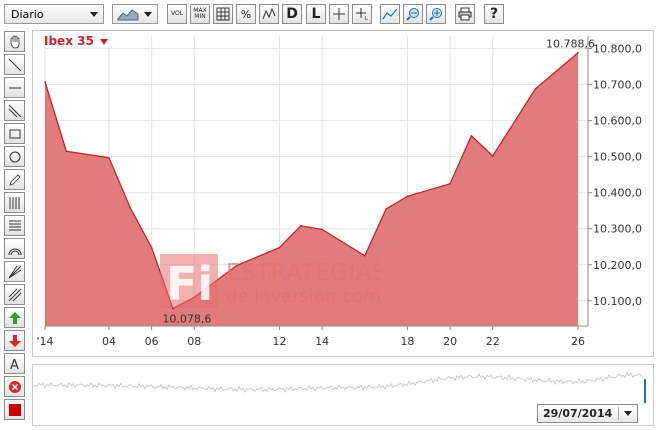  I want to click on date-select-label: 29/07/2014, so click(578, 413).